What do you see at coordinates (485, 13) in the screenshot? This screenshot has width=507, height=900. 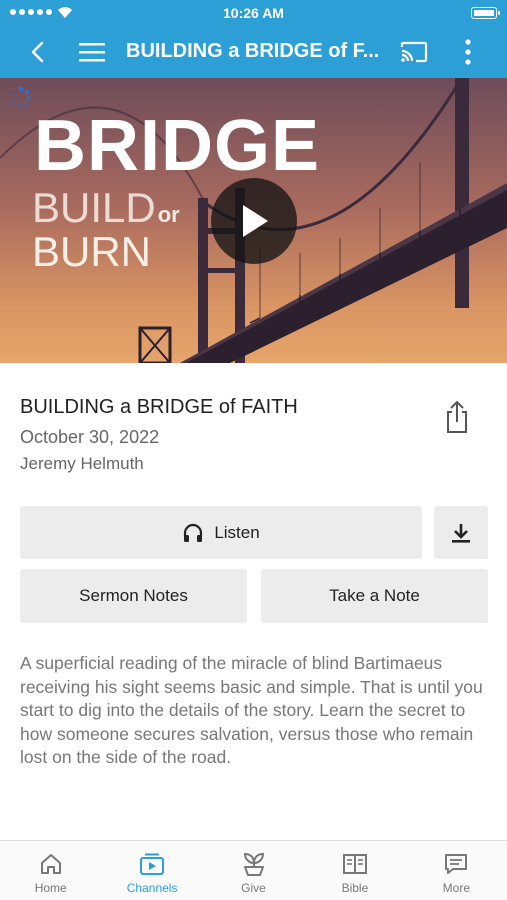 I see `battery-icon` at bounding box center [485, 13].